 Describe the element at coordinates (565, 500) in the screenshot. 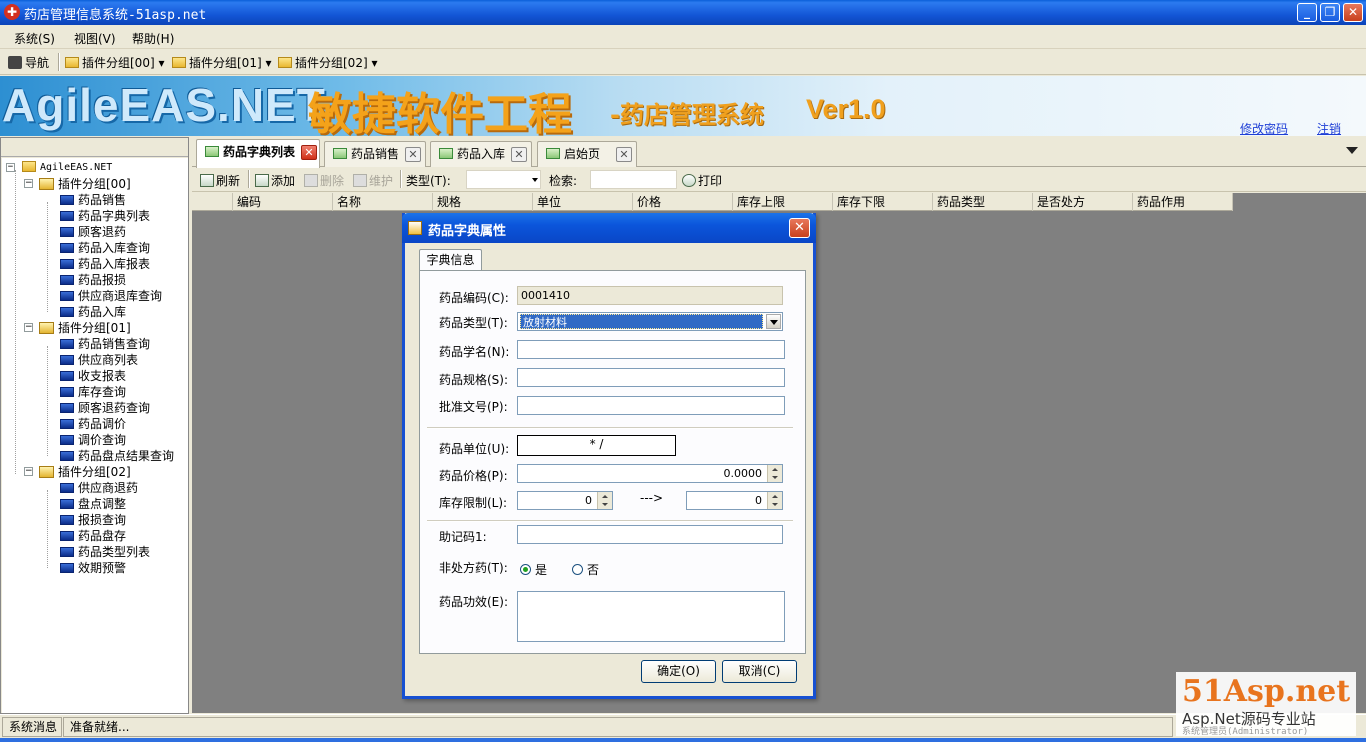

I see `stock-min-stepper: 0` at that location.